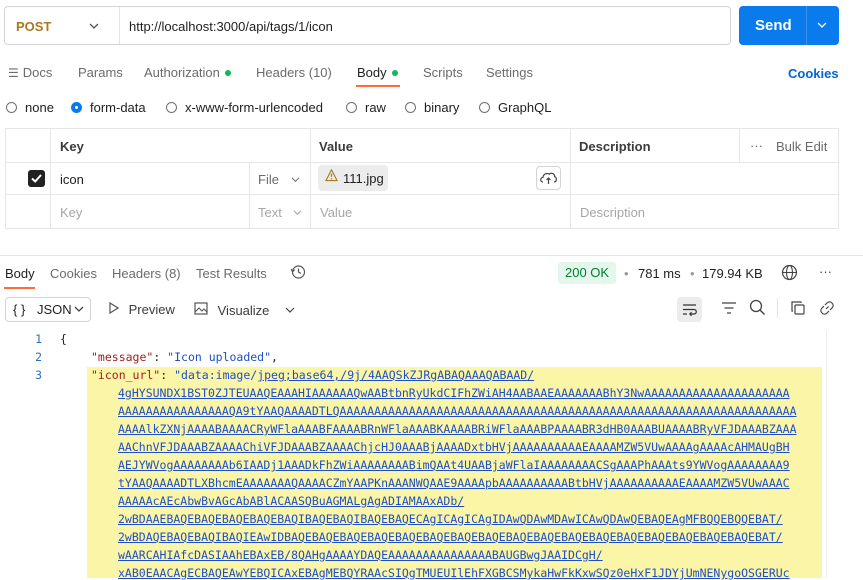 Image resolution: width=863 pixels, height=580 pixels. What do you see at coordinates (331, 176) in the screenshot?
I see `warning-icon` at bounding box center [331, 176].